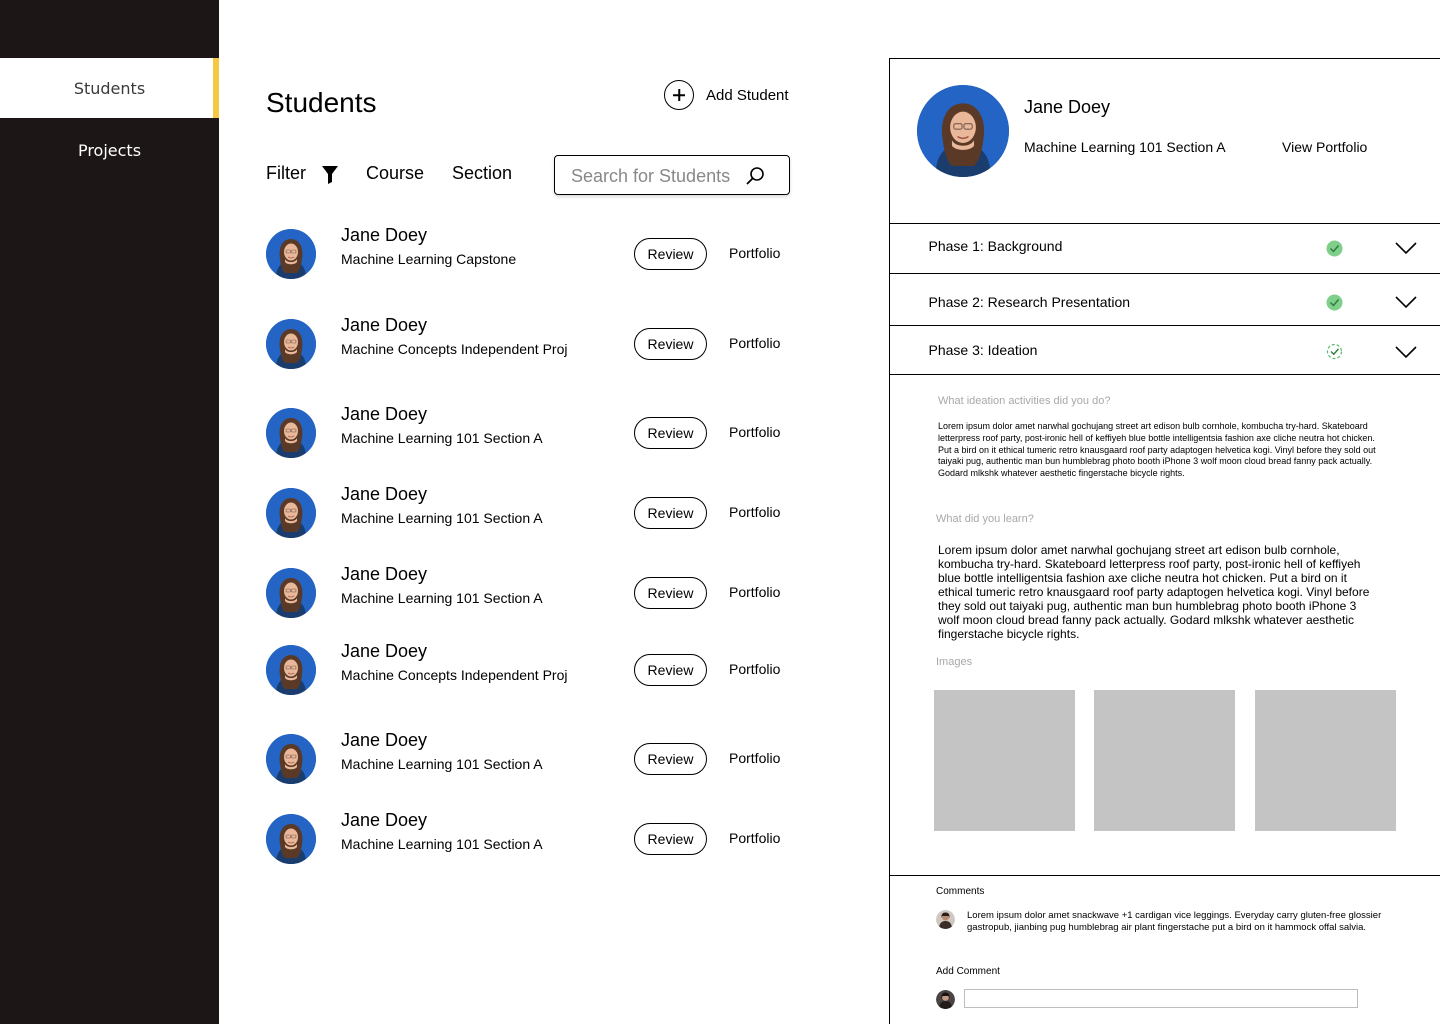 Image resolution: width=1440 pixels, height=1024 pixels. I want to click on page-title: Students, so click(321, 102).